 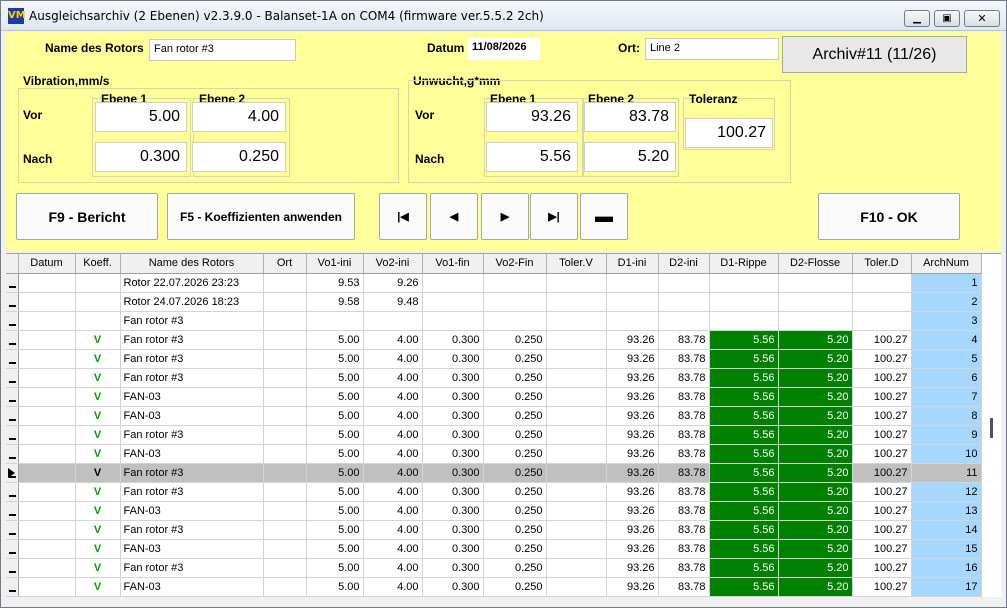 What do you see at coordinates (889, 216) in the screenshot?
I see `ok-button: F10 - OK` at bounding box center [889, 216].